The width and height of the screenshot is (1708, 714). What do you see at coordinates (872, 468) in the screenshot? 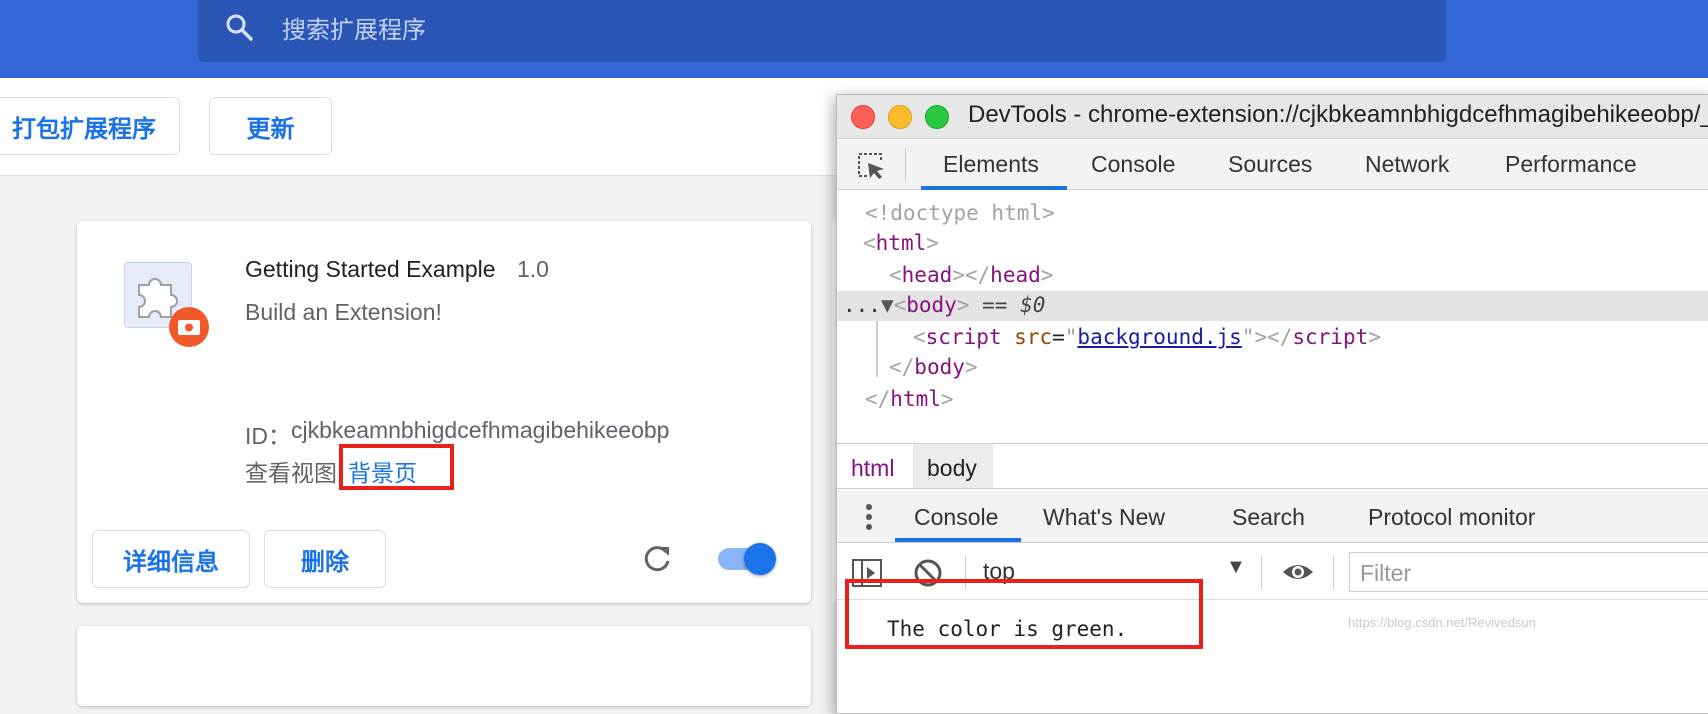
I see `breadcrumb-html: html` at bounding box center [872, 468].